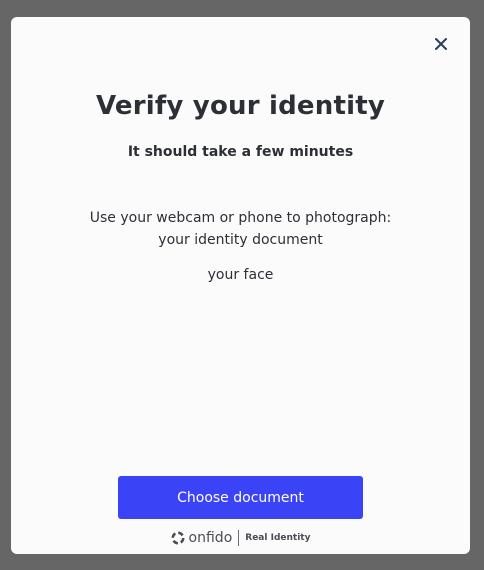 This screenshot has height=570, width=484. I want to click on footer-divider, so click(239, 538).